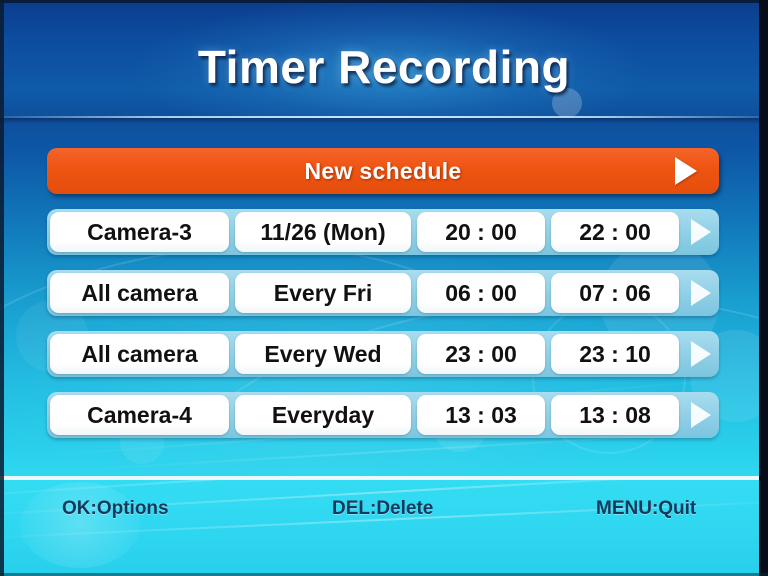 This screenshot has height=576, width=768. Describe the element at coordinates (615, 415) in the screenshot. I see `schedule-end-time: 13 : 08` at that location.